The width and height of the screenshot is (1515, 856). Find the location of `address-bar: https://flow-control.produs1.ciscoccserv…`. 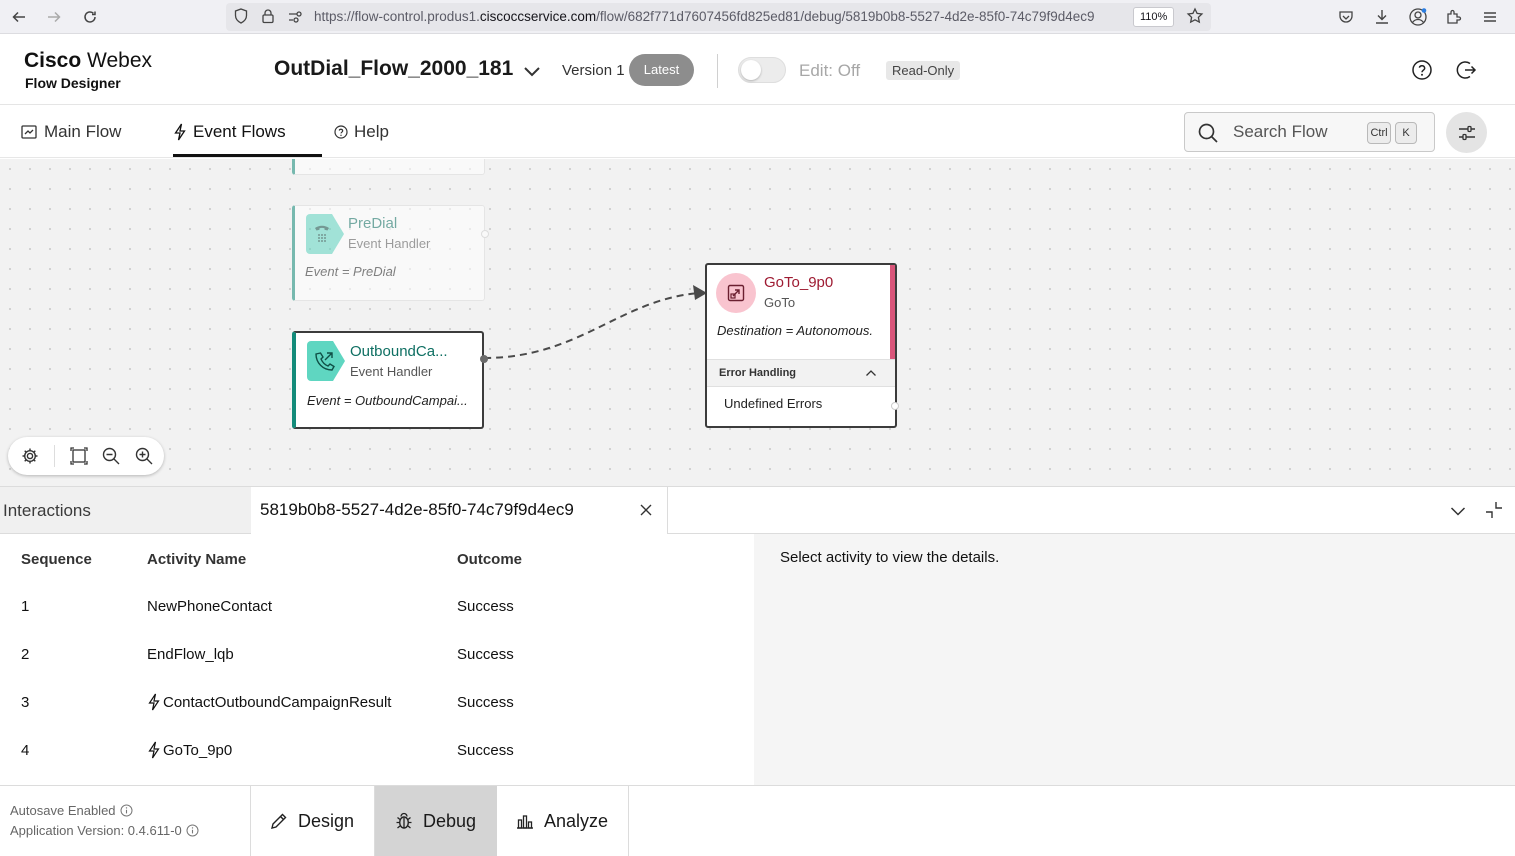

address-bar: https://flow-control.produs1.ciscoccserv… is located at coordinates (718, 17).